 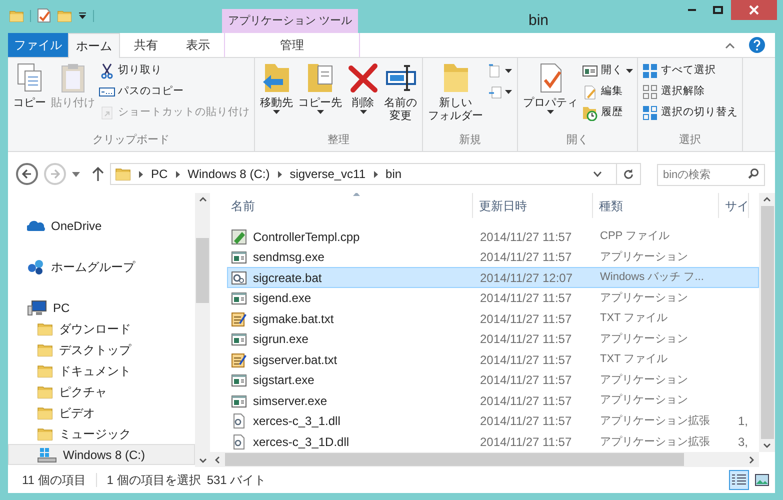 What do you see at coordinates (493, 339) in the screenshot?
I see `file-row: sigrun.exe 2014/11/27 11:57 アプリケーション` at bounding box center [493, 339].